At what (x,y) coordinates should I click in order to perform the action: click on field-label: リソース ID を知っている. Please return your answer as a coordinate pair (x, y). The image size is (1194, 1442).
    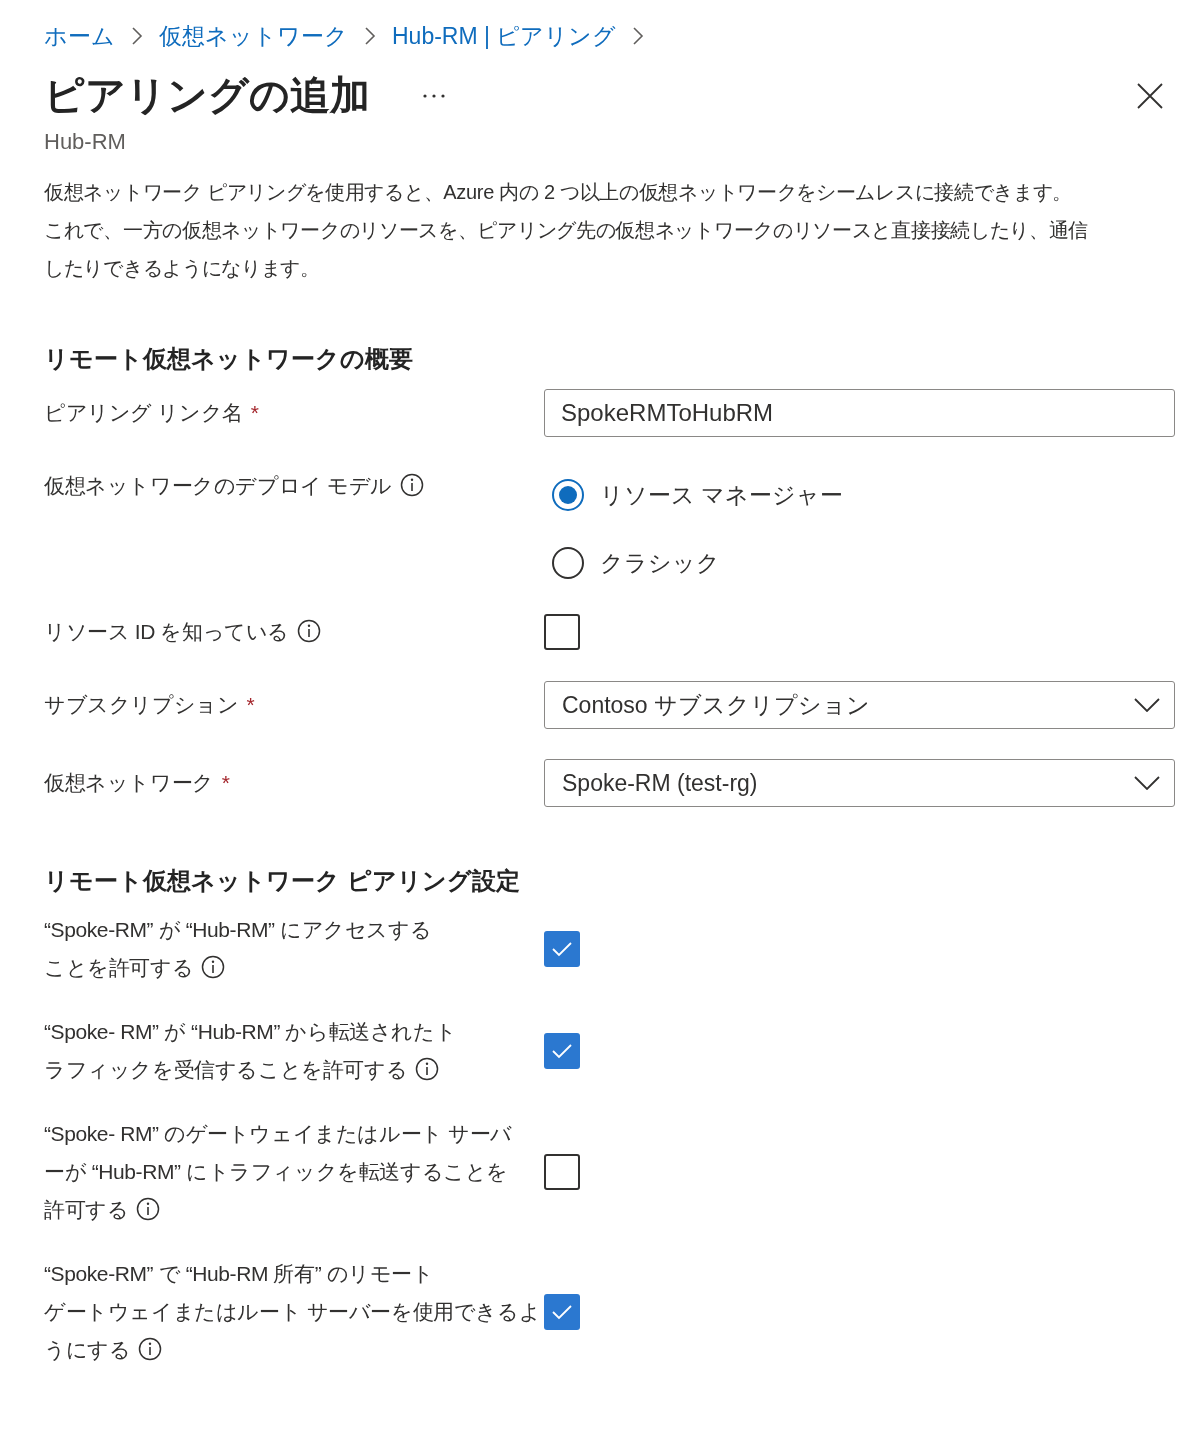
    Looking at the image, I should click on (294, 632).